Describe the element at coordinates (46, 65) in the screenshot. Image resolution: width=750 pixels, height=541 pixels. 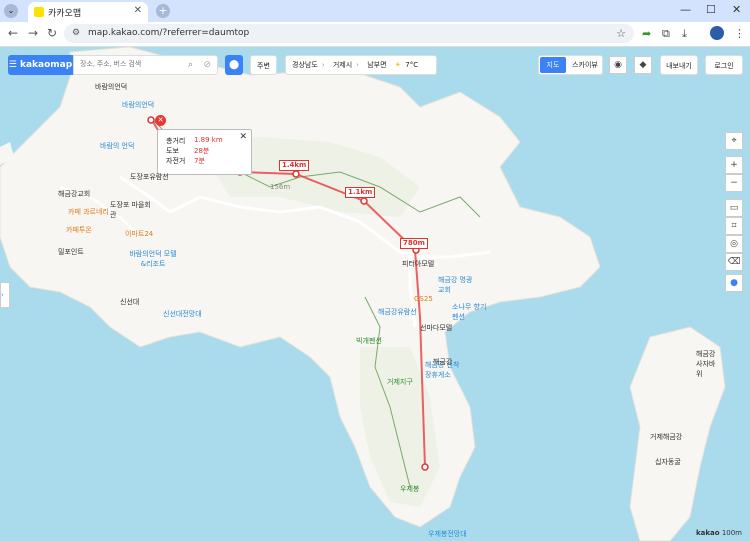
I see `logo-text: kakaomap` at that location.